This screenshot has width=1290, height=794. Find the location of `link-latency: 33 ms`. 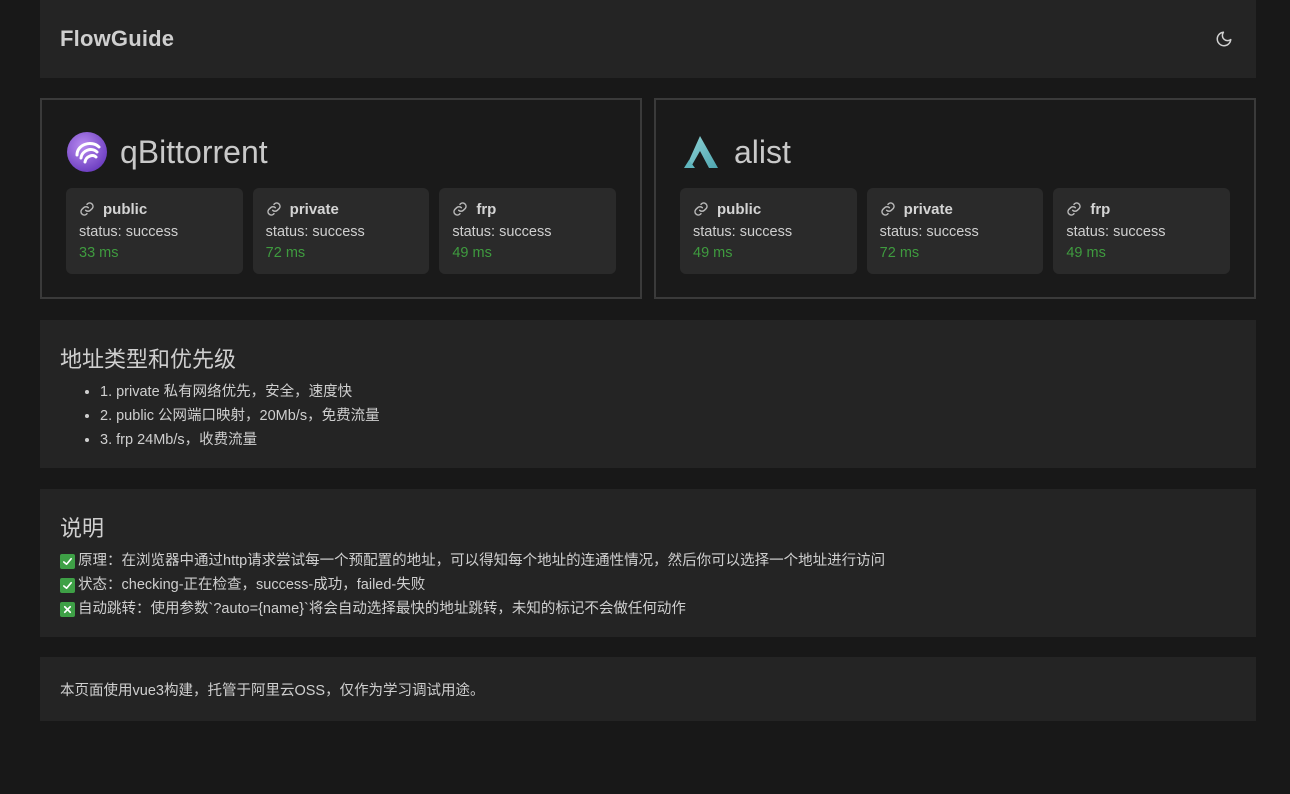

link-latency: 33 ms is located at coordinates (99, 253).